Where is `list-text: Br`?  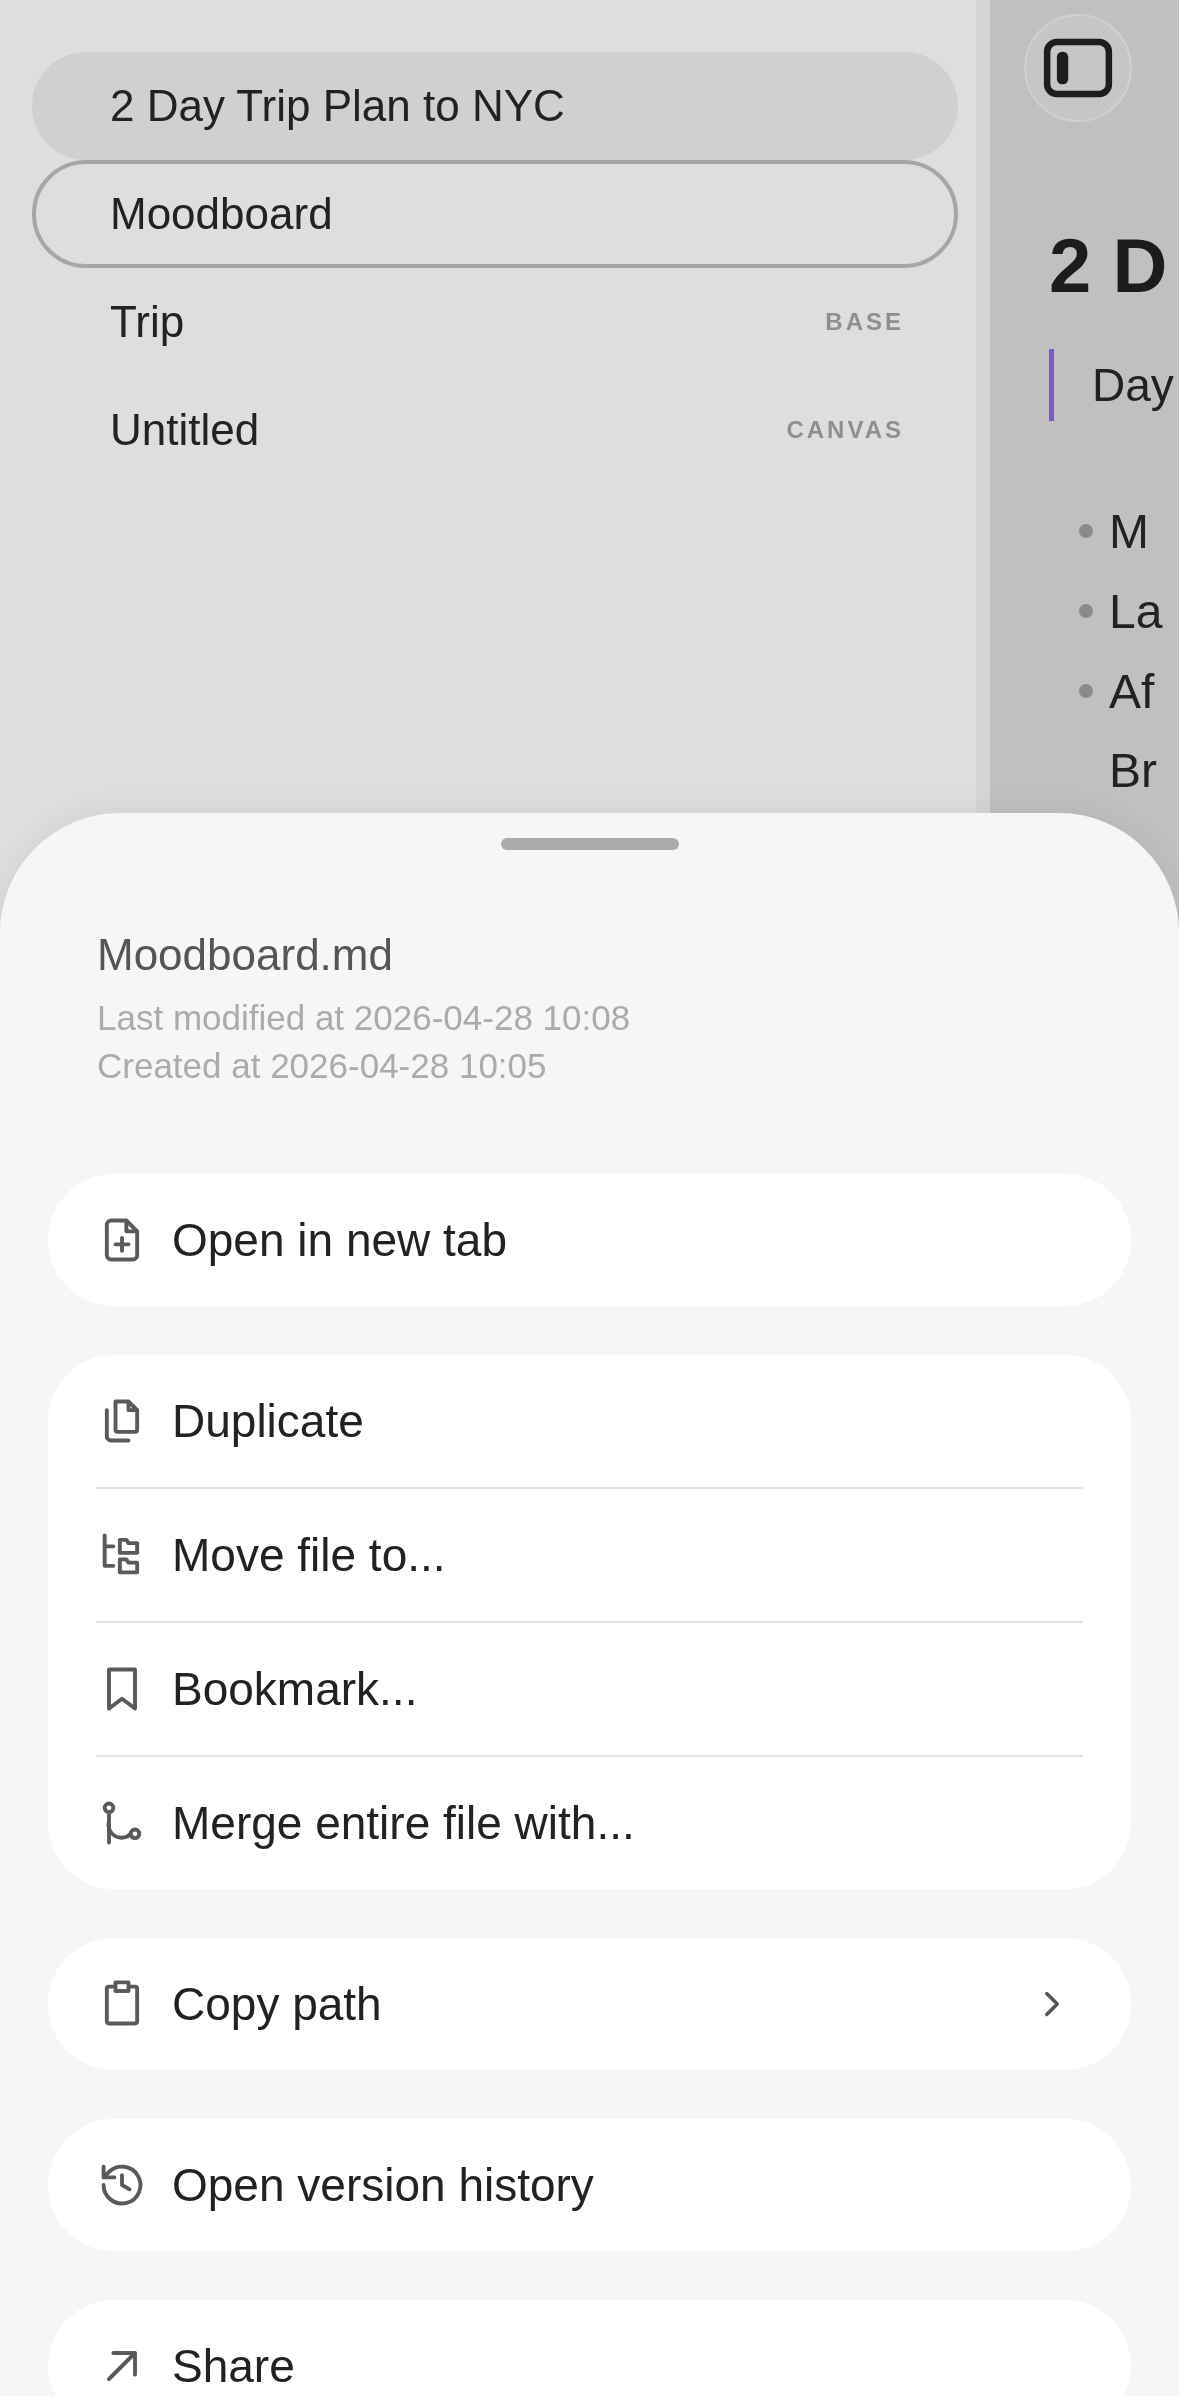 list-text: Br is located at coordinates (1133, 771).